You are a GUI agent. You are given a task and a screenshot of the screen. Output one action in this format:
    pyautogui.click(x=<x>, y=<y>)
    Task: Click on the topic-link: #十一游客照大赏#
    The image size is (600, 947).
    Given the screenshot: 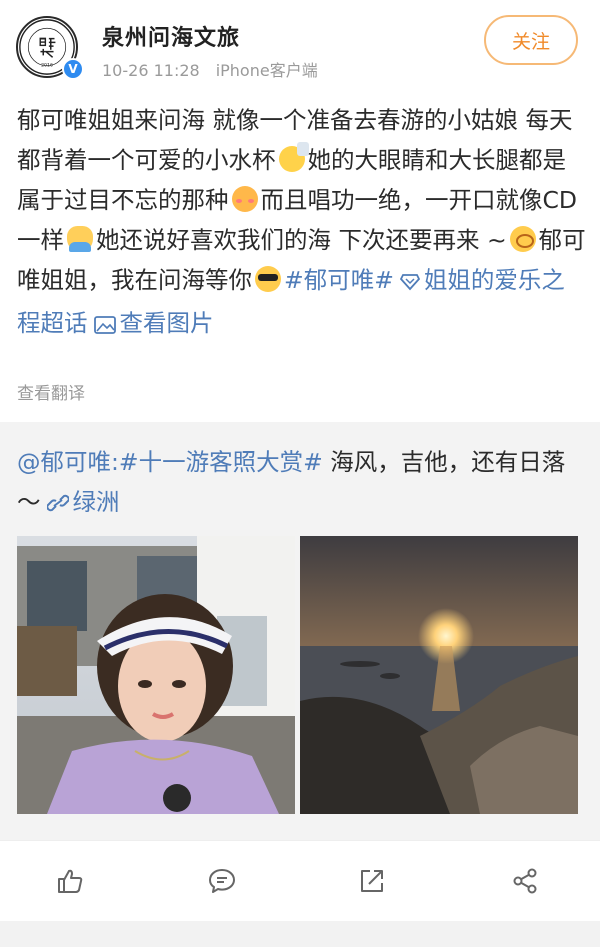 What is the action you would take?
    pyautogui.click(x=221, y=462)
    